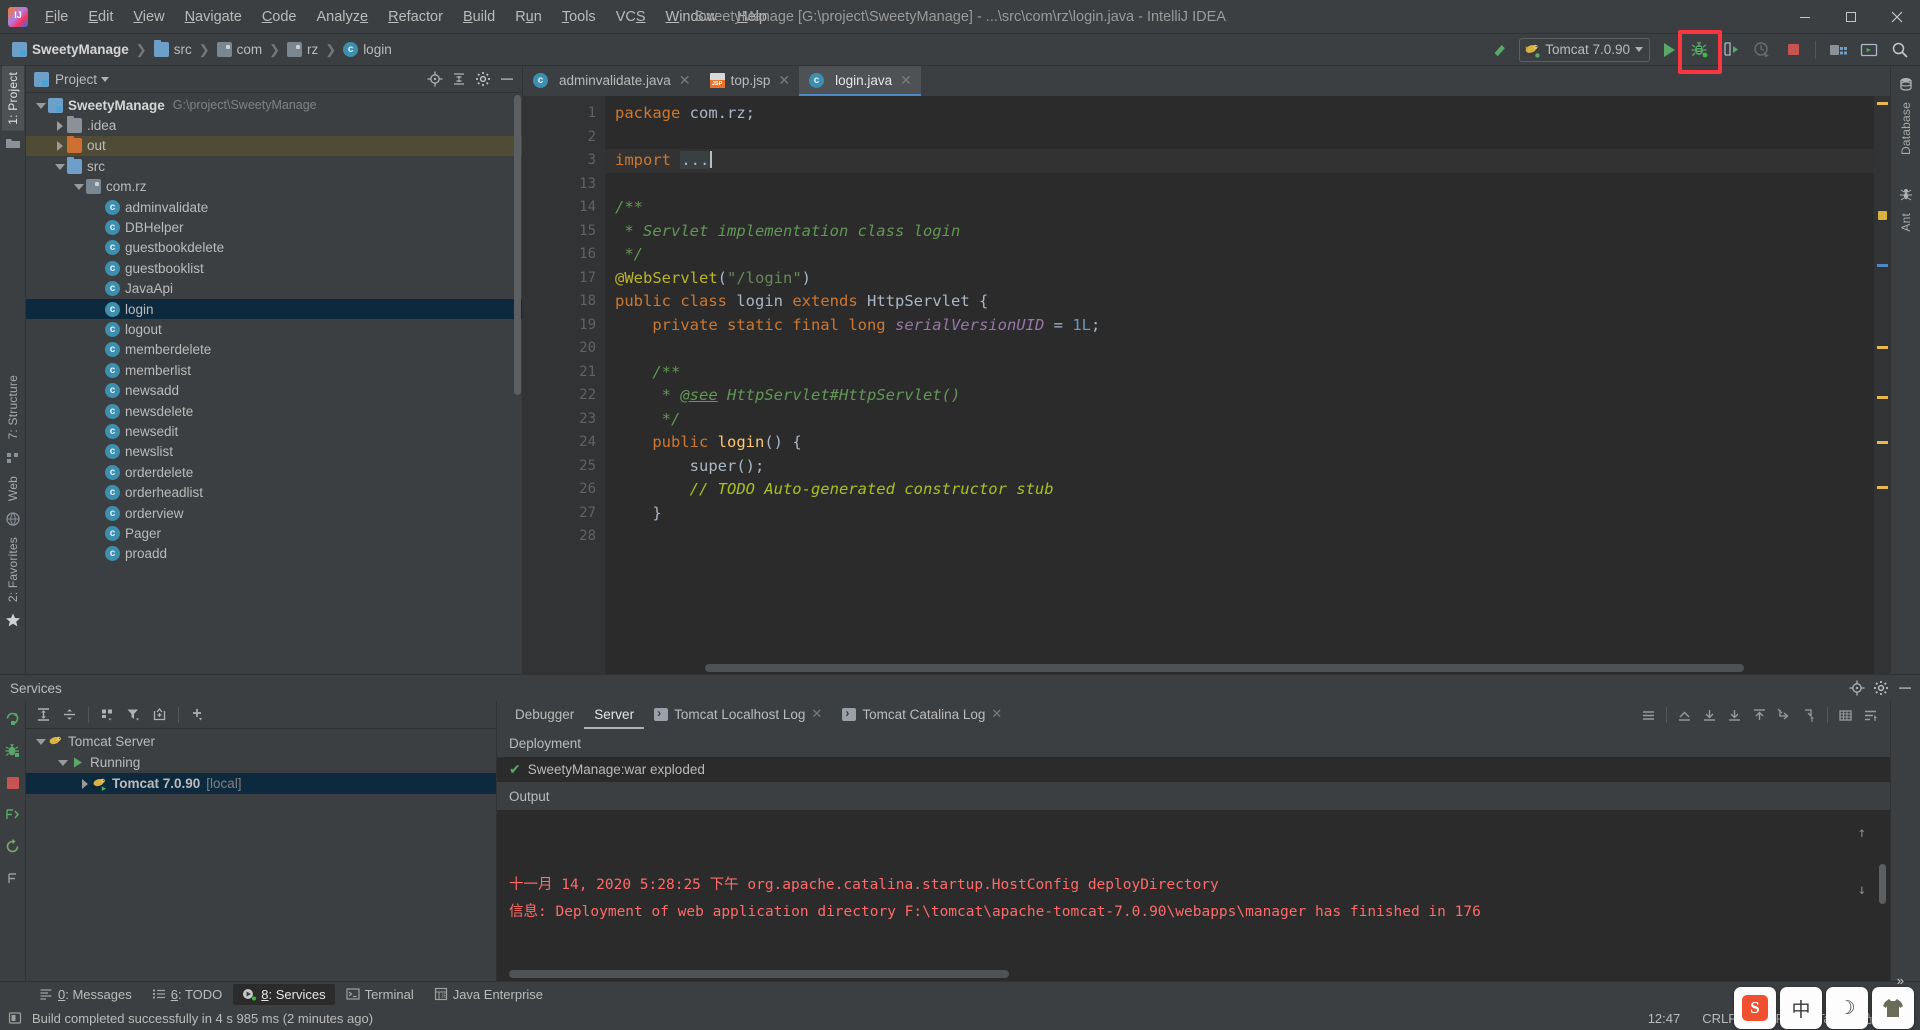 The height and width of the screenshot is (1030, 1920). I want to click on expand-all-icon, so click(43, 714).